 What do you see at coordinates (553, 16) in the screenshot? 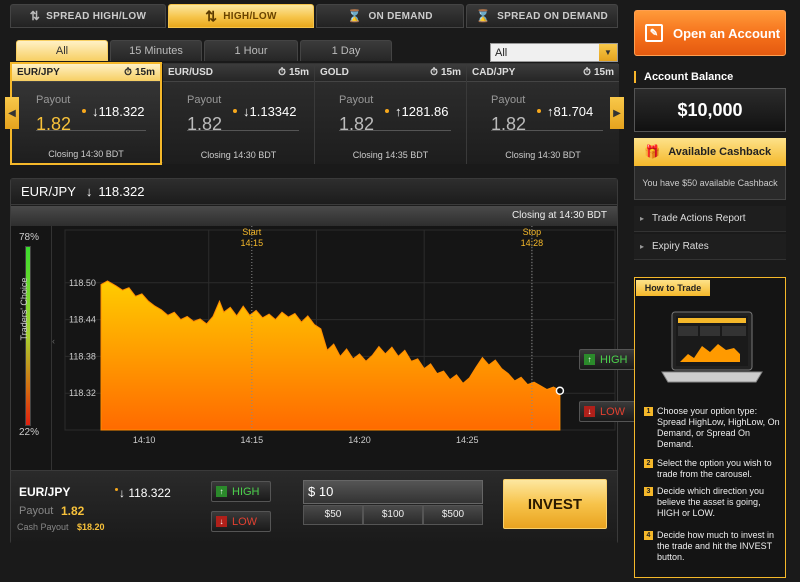
I see `tab-label: SPREAD ON DEMAND` at bounding box center [553, 16].